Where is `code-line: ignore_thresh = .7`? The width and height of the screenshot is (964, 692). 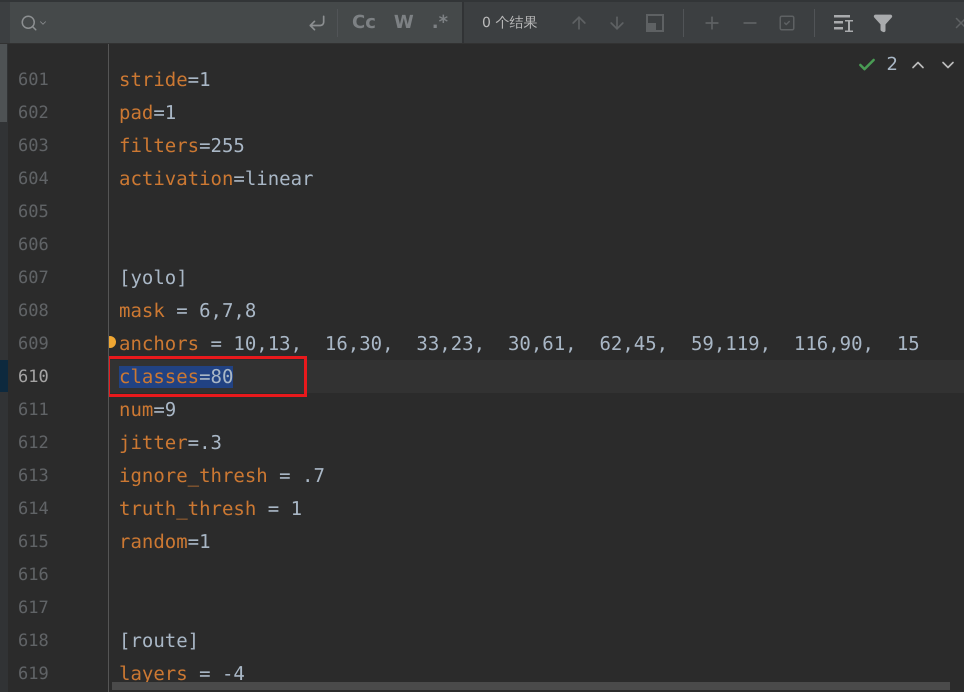
code-line: ignore_thresh = .7 is located at coordinates (222, 475).